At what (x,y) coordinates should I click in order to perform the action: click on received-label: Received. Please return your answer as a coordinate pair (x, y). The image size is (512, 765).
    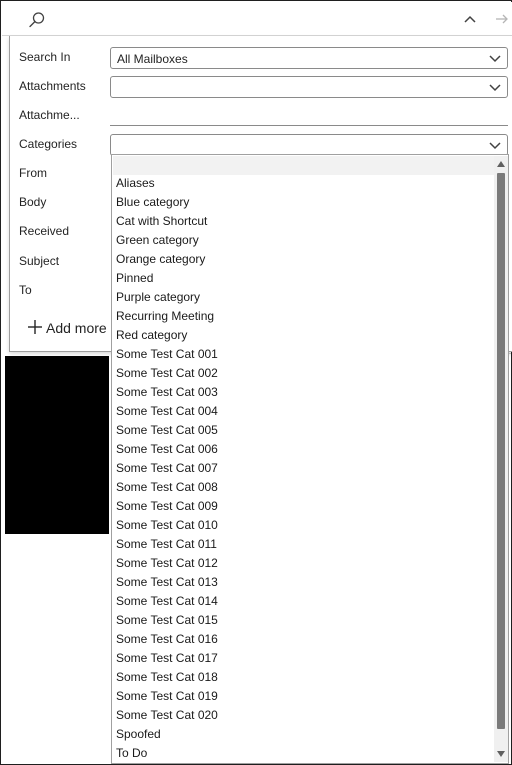
    Looking at the image, I should click on (44, 231).